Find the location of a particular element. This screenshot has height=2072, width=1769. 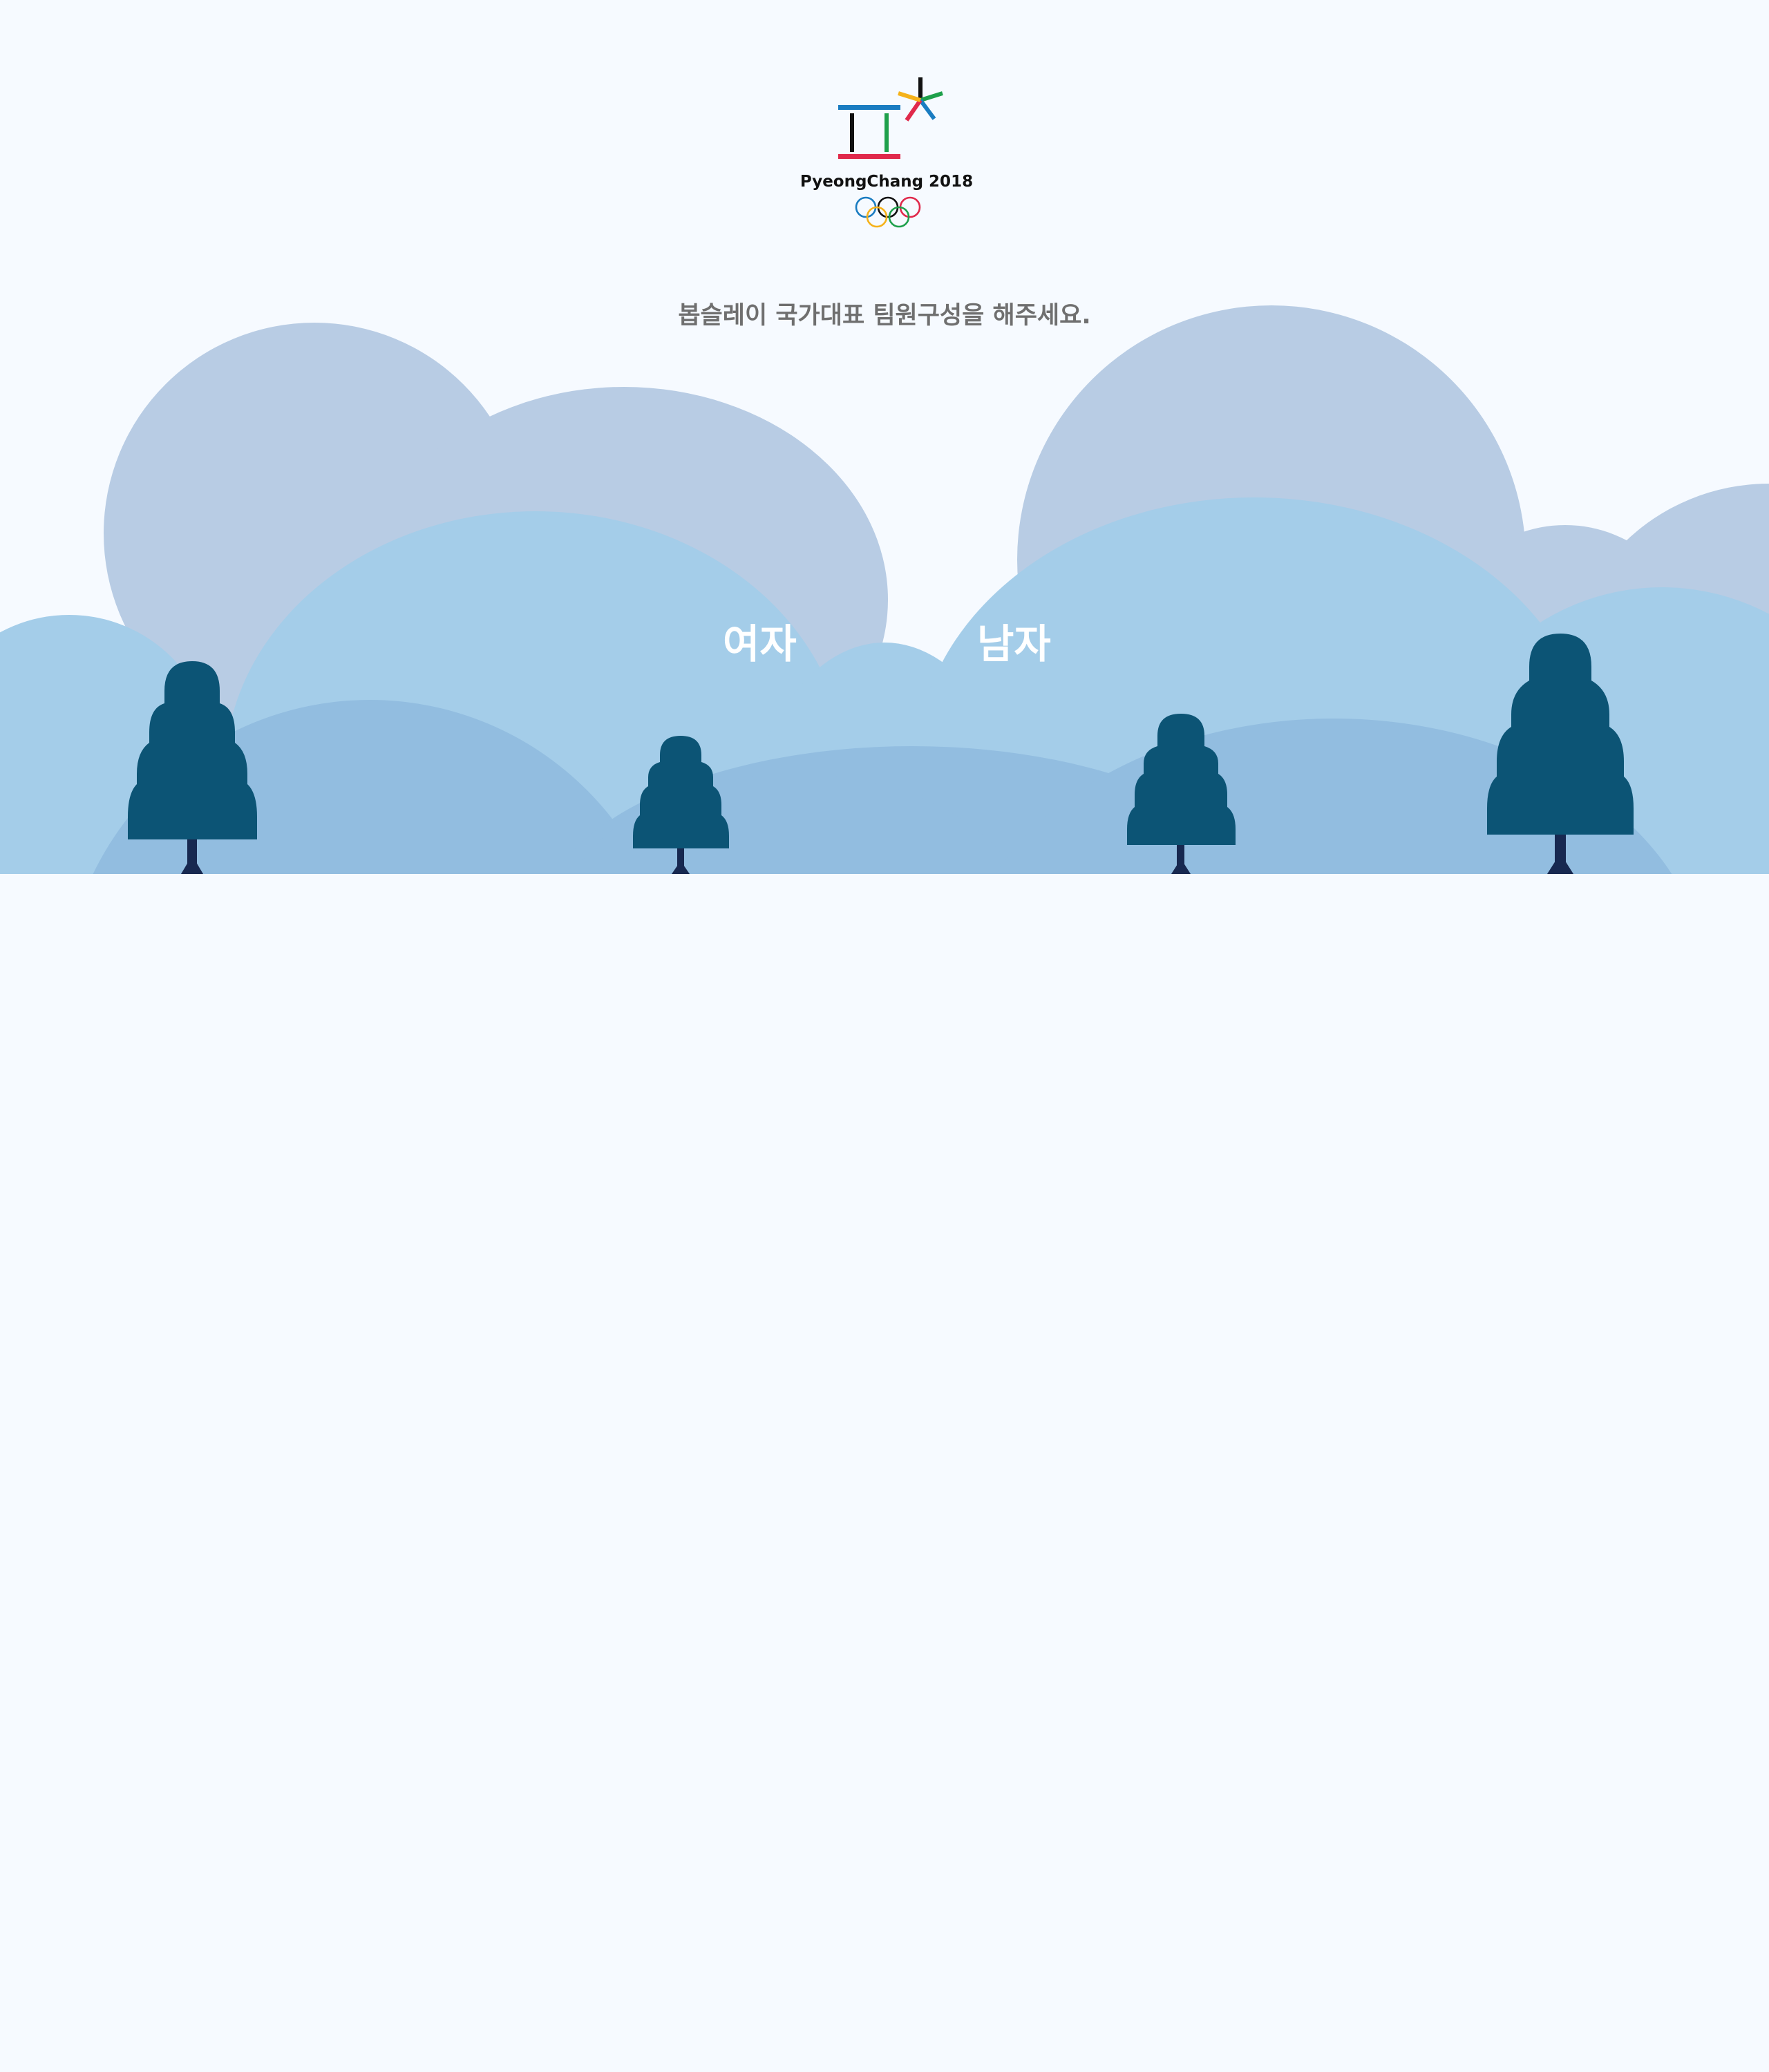

female-option-button: 여자 is located at coordinates (760, 644).